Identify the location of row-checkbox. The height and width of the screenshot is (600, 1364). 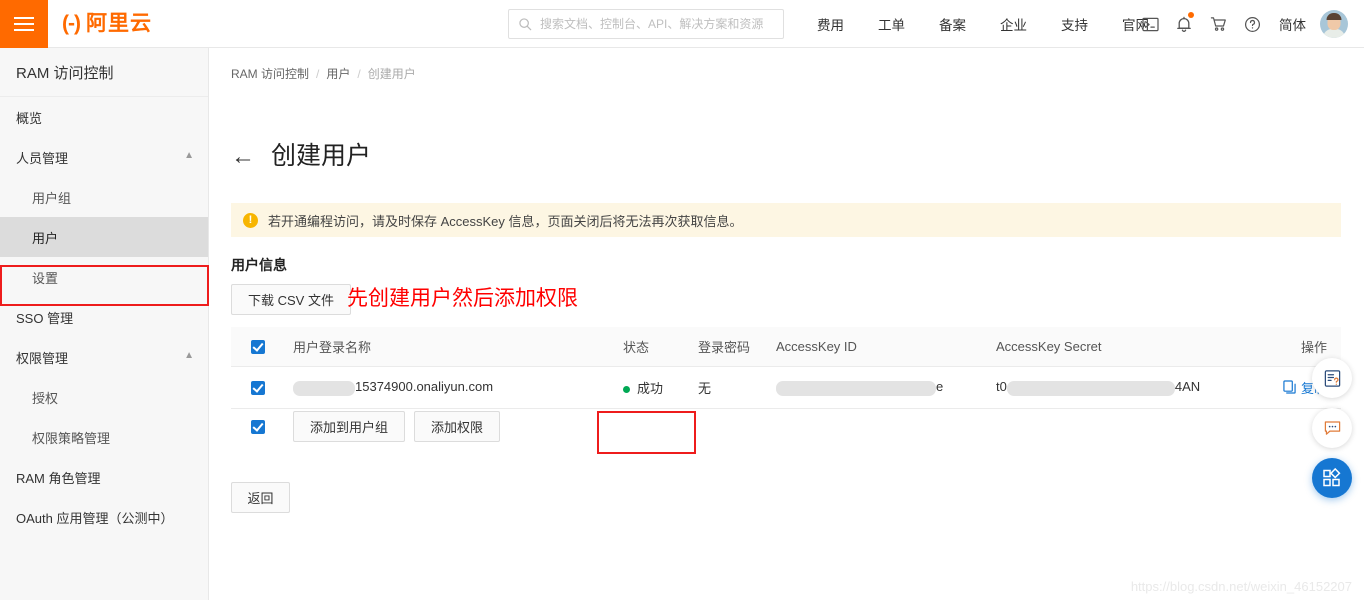
(258, 387).